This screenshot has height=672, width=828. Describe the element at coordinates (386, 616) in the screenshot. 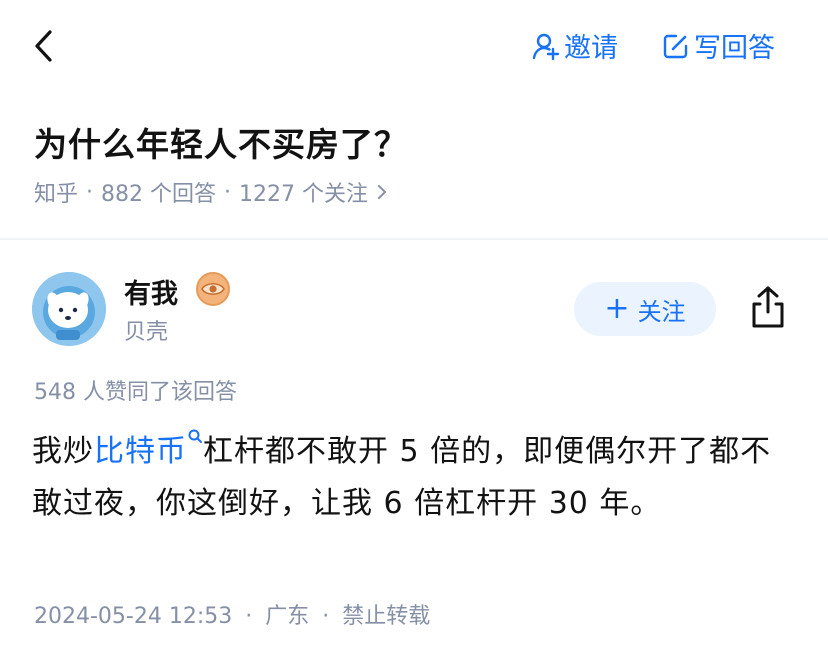

I see `copyright-notice: 禁止转载` at that location.